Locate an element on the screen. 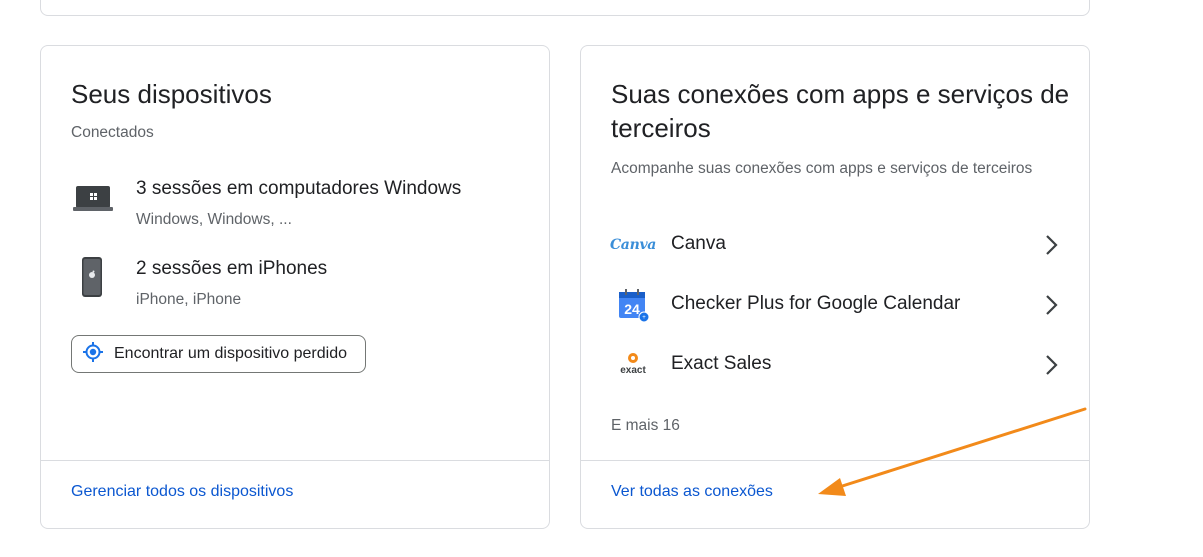 The height and width of the screenshot is (557, 1203). svg-text: exact is located at coordinates (633, 370).